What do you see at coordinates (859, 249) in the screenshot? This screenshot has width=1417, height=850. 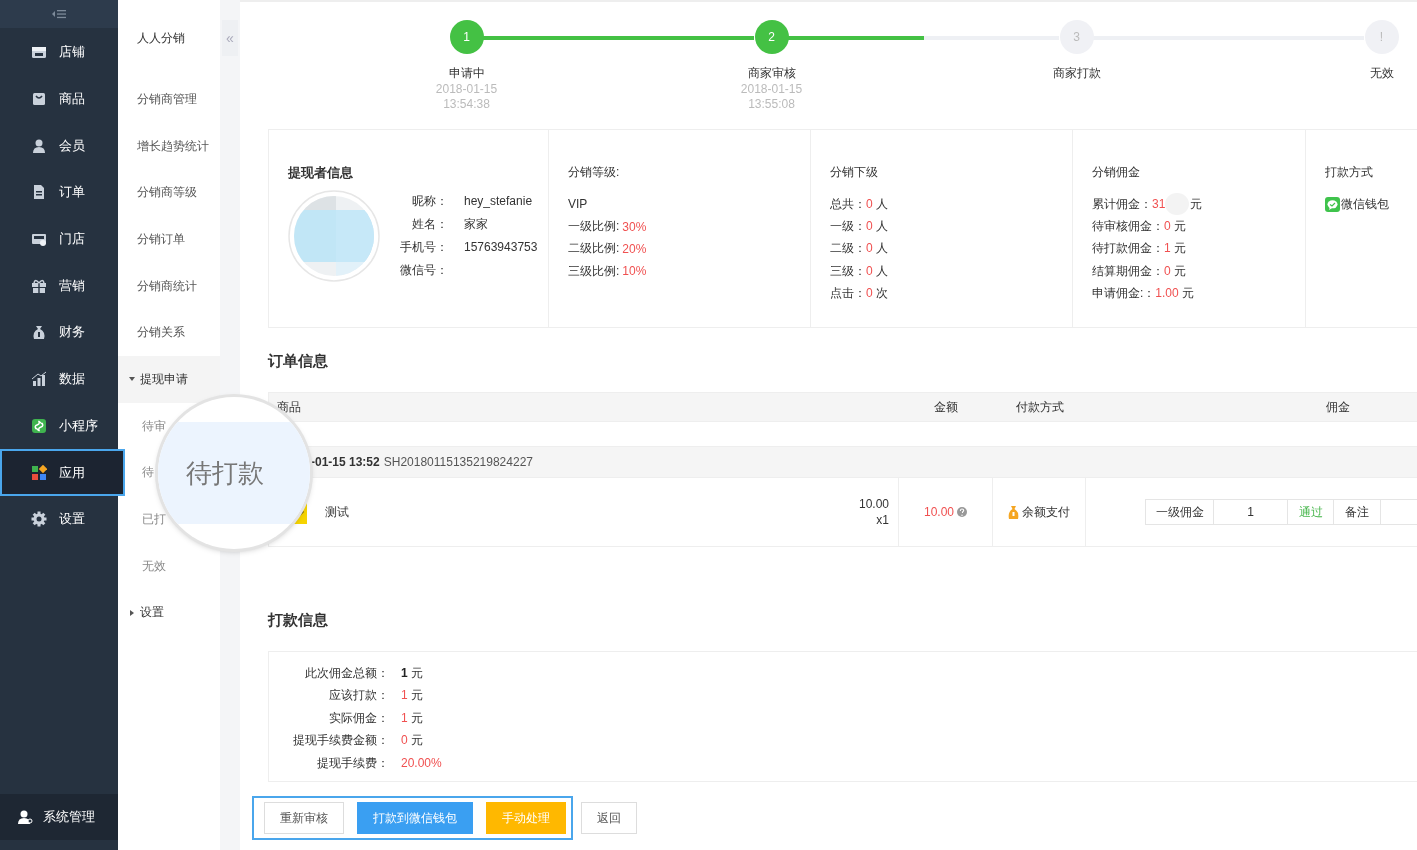 I see `stat-text: 二级：0 人` at bounding box center [859, 249].